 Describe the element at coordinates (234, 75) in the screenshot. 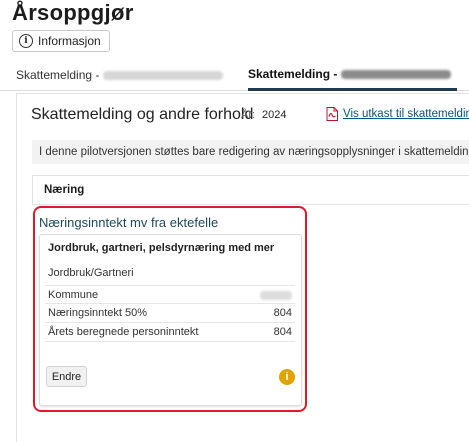

I see `tab-bar: Skattemelding - Skattemelding -` at that location.